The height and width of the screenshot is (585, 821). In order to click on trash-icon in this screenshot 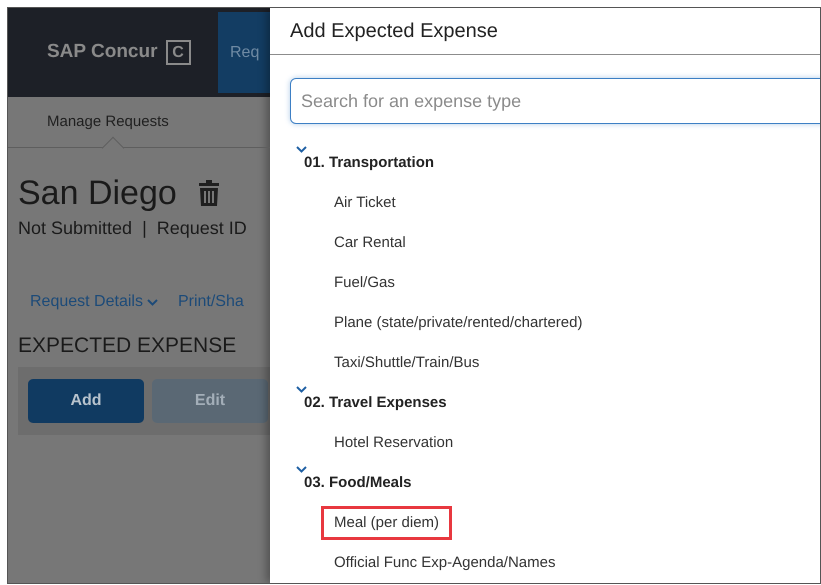, I will do `click(208, 193)`.